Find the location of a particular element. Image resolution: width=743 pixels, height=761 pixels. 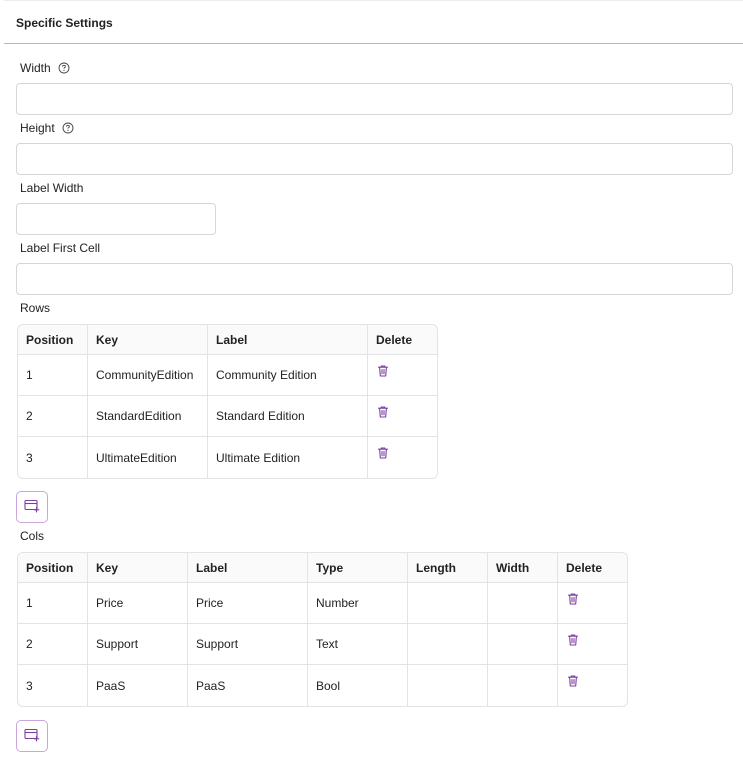

height-label: Height is located at coordinates (37, 128).